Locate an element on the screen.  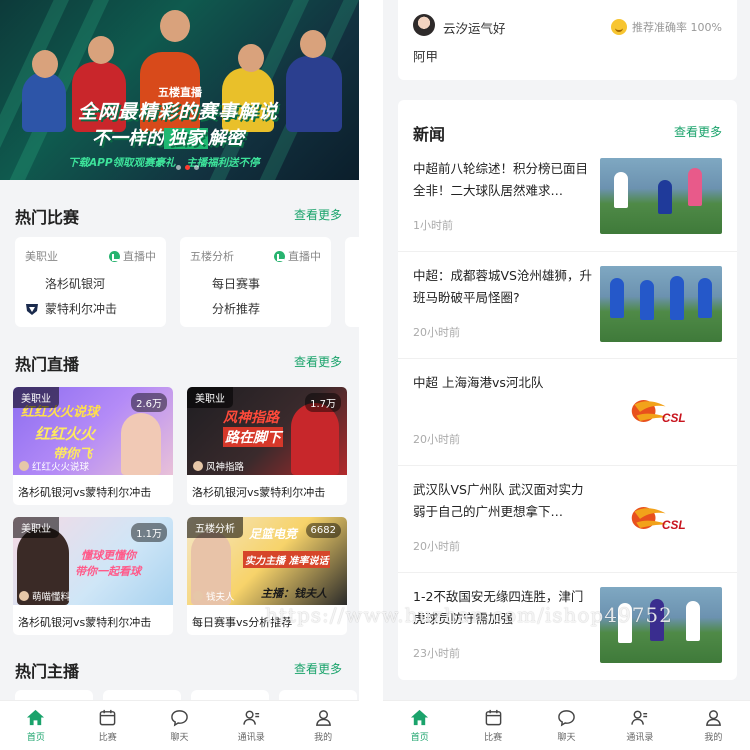
live-view-count: 2.6万 is located at coordinates (149, 402).